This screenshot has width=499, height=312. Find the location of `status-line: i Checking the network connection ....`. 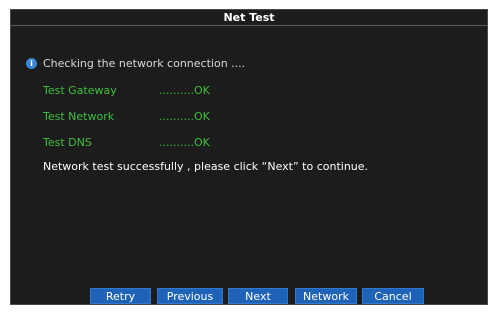

status-line: i Checking the network connection .... is located at coordinates (135, 63).